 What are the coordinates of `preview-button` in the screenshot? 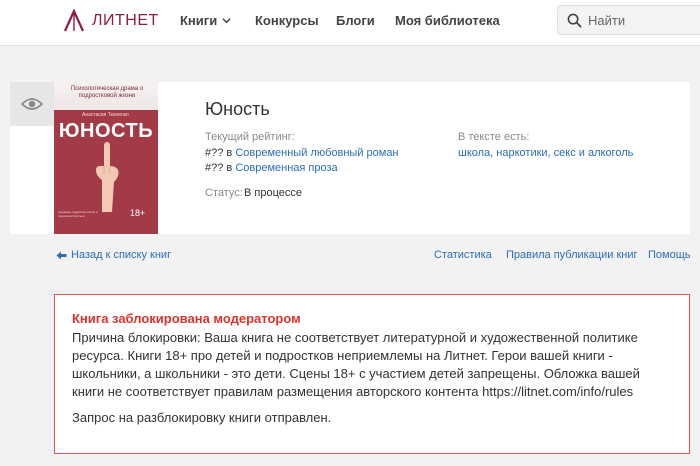 It's located at (32, 104).